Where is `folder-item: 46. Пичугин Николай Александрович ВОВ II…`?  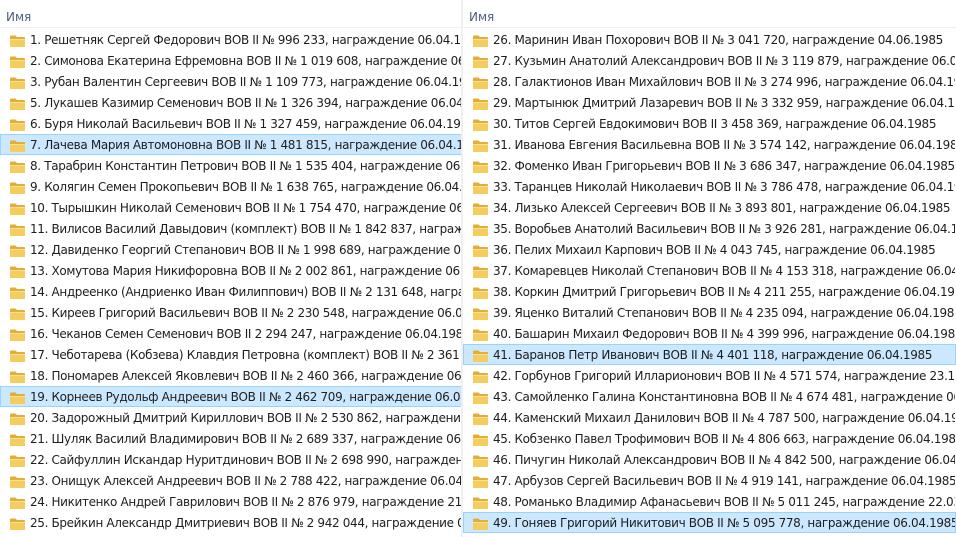 folder-item: 46. Пичугин Николай Александрович ВОВ II… is located at coordinates (709, 459).